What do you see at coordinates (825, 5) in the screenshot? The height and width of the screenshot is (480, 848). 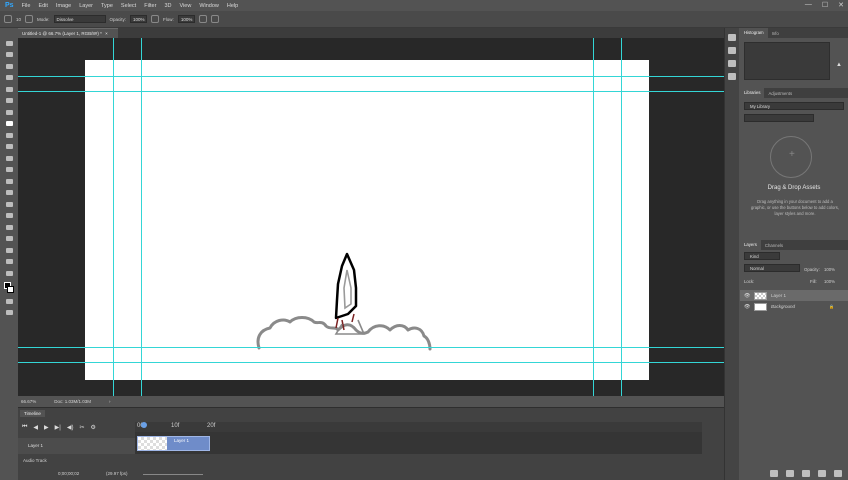 I see `maximize-button: ☐` at bounding box center [825, 5].